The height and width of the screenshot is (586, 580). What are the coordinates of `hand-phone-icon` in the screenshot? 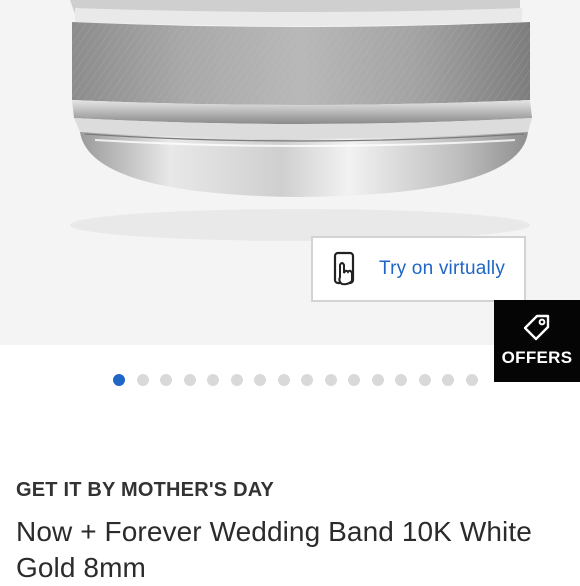 It's located at (346, 269).